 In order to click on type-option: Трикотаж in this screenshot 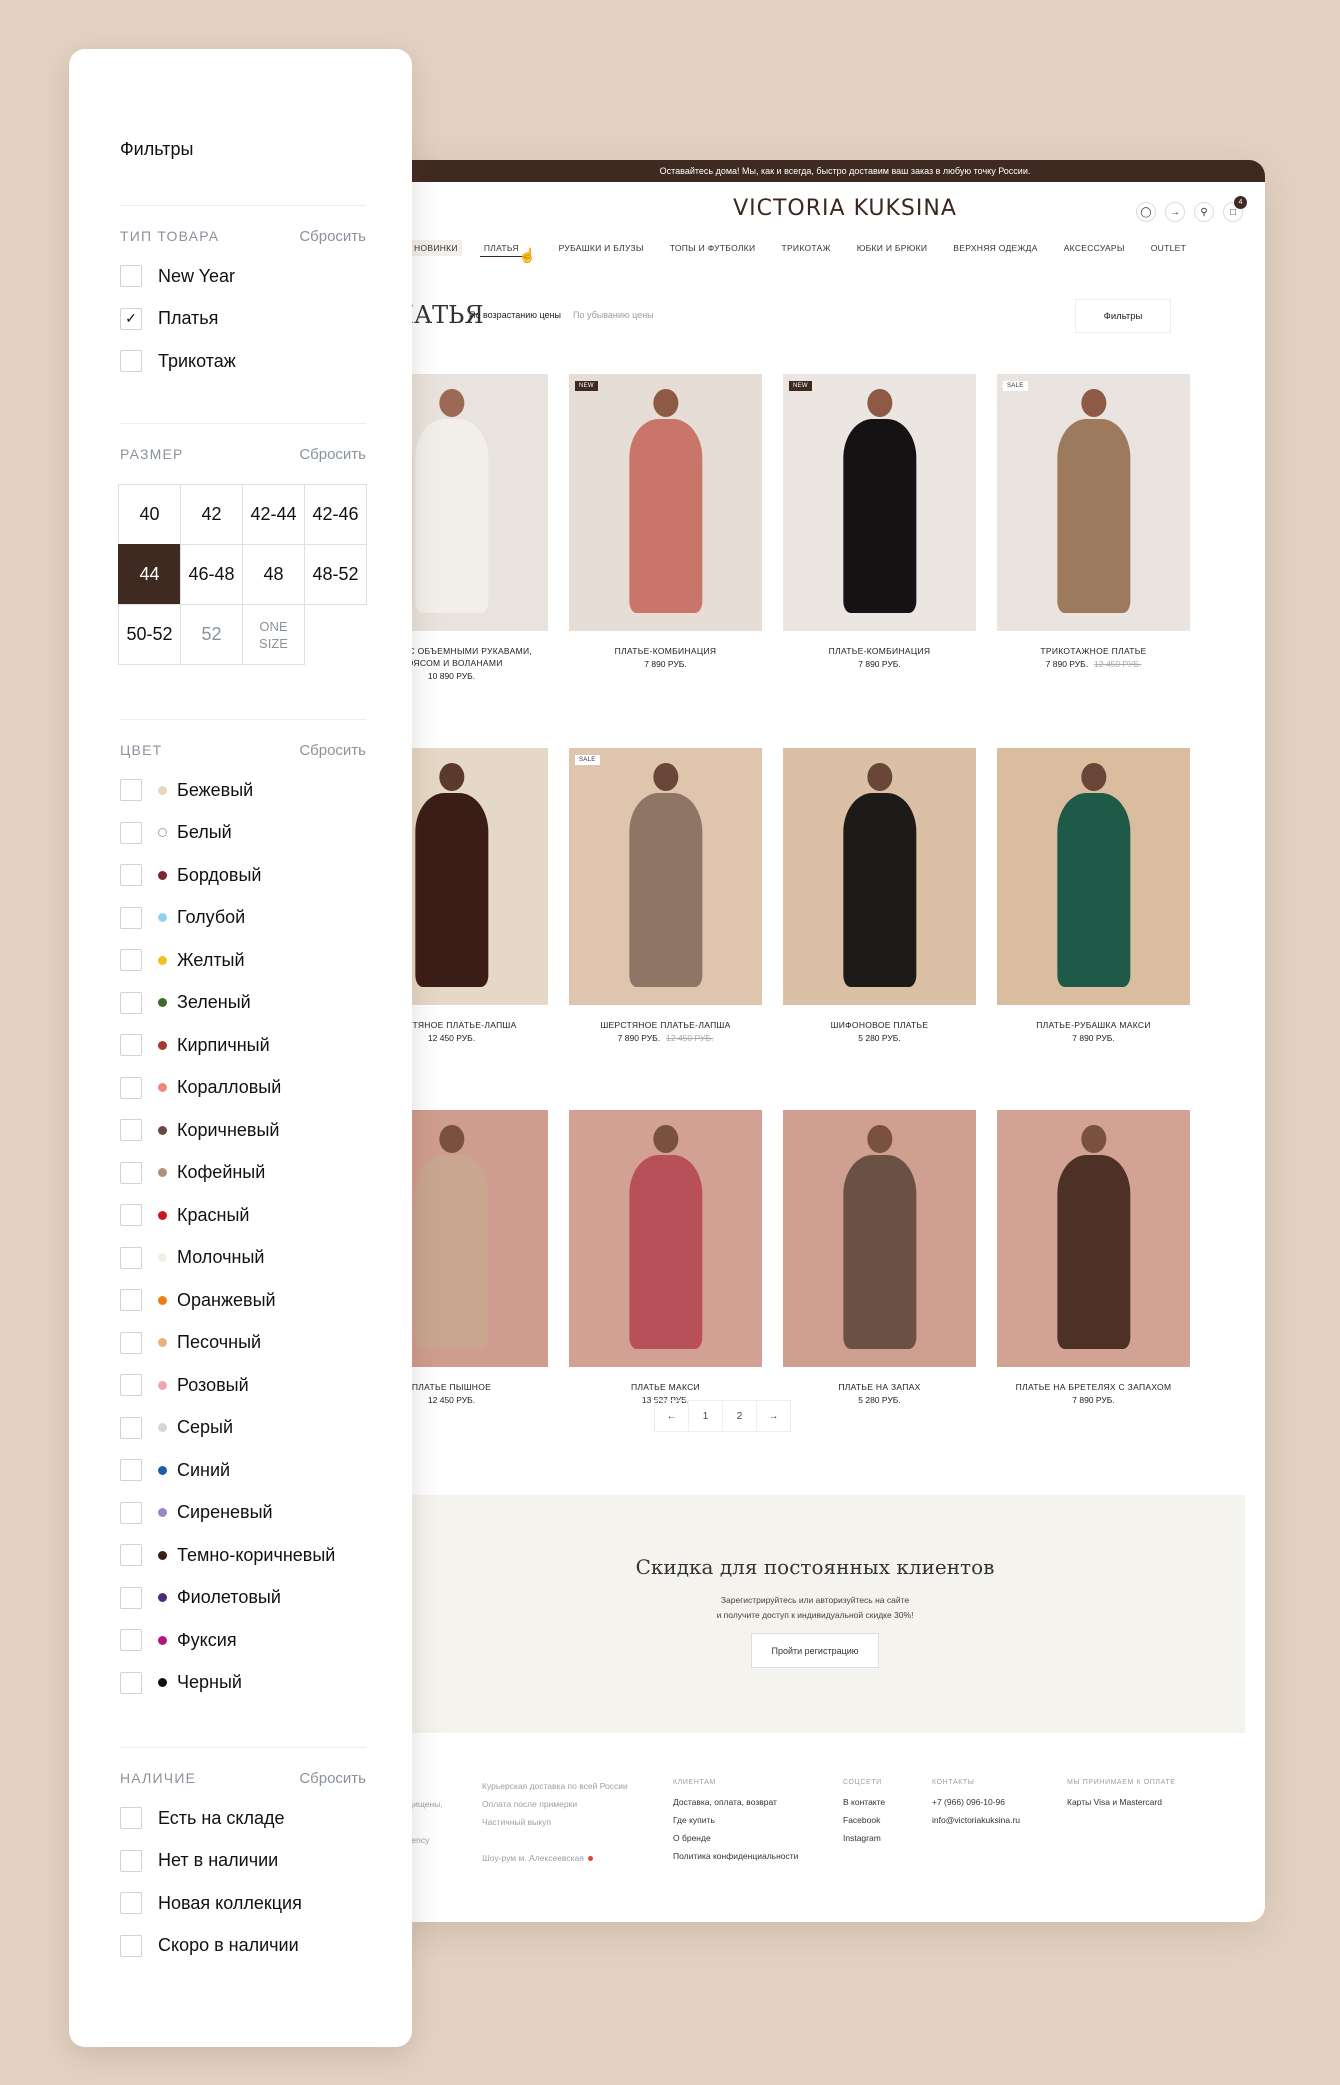, I will do `click(243, 361)`.